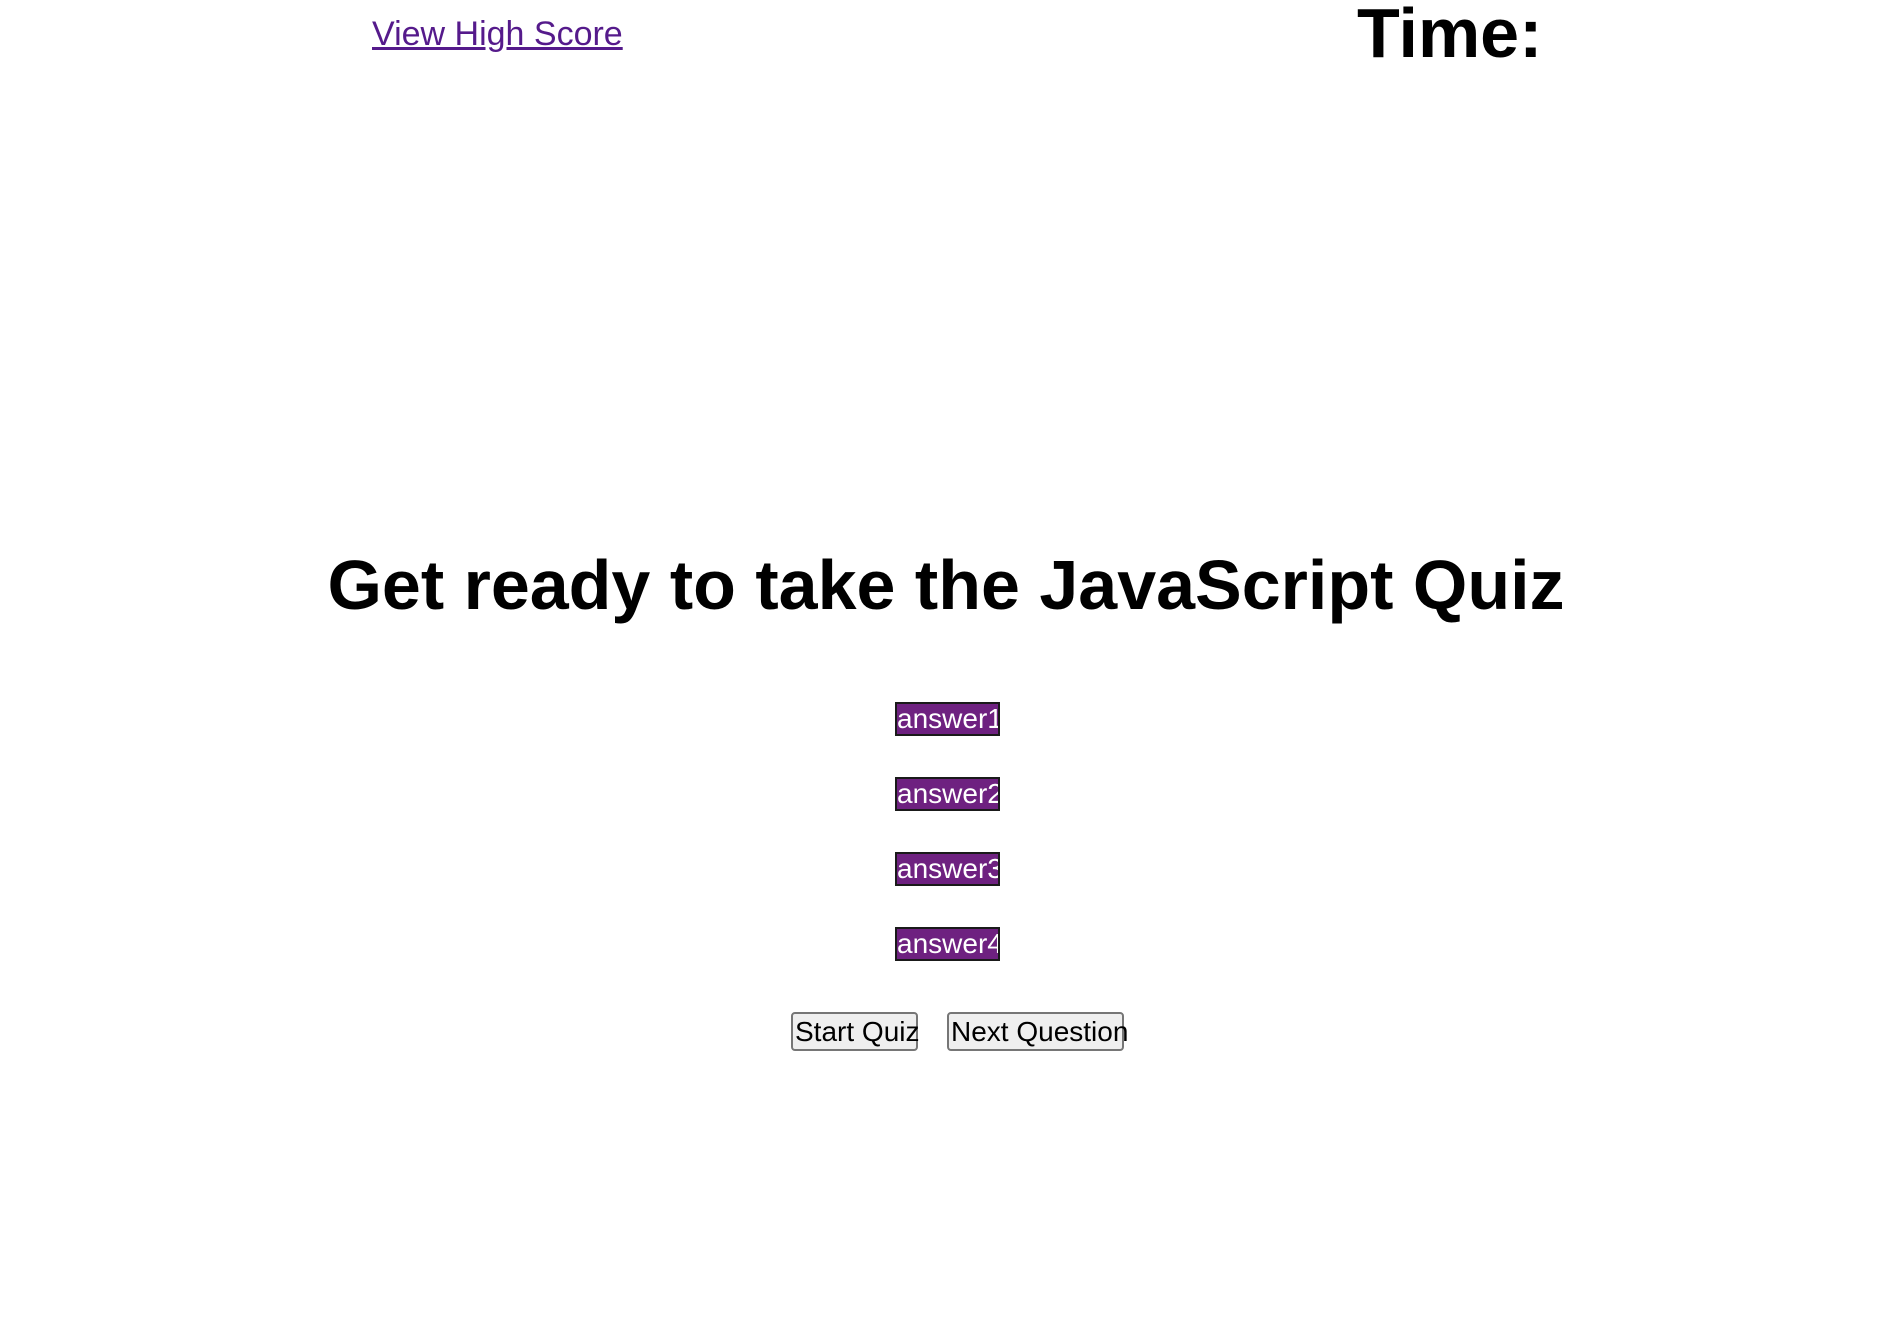  Describe the element at coordinates (946, 887) in the screenshot. I see `list-item: answer3` at that location.